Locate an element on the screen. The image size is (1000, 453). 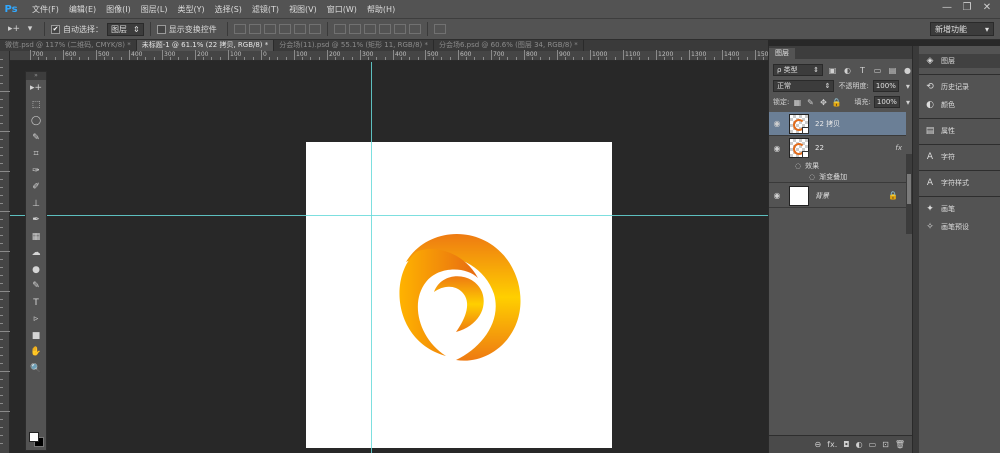
hand-tool-icon: ✋ is located at coordinates (36, 352).